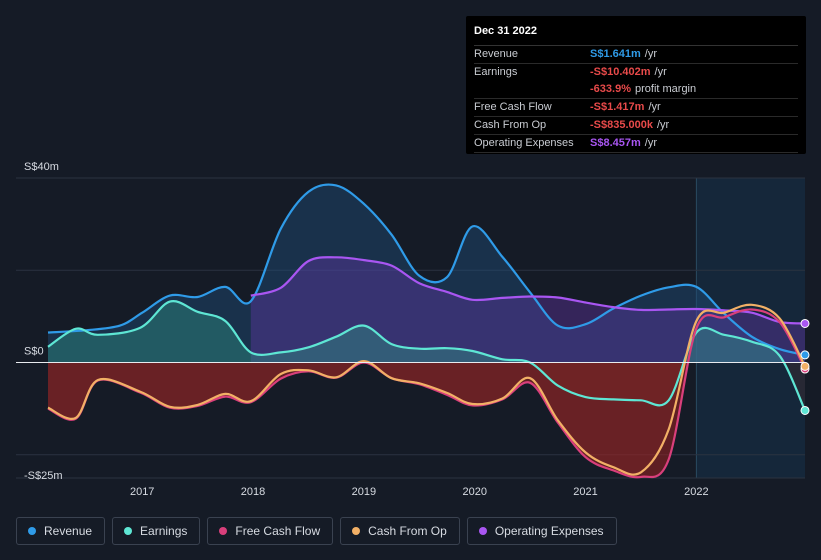 This screenshot has width=821, height=560. I want to click on revenue-dot-icon, so click(32, 531).